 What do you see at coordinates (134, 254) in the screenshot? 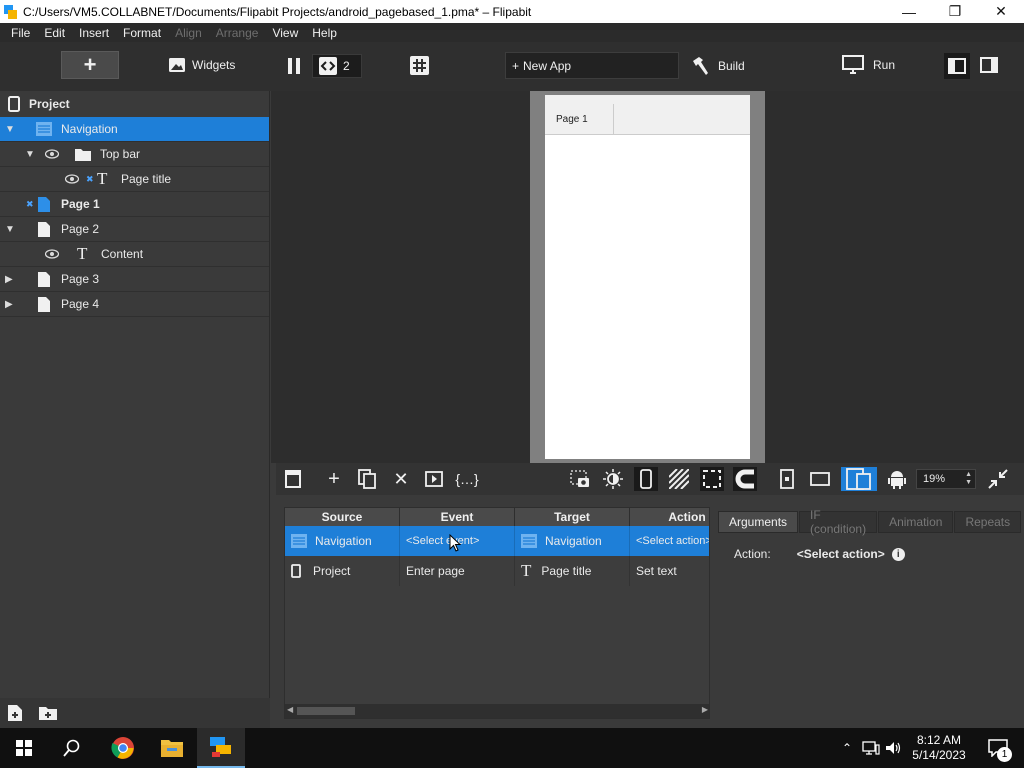
I see `tree-item-content: T Content` at bounding box center [134, 254].